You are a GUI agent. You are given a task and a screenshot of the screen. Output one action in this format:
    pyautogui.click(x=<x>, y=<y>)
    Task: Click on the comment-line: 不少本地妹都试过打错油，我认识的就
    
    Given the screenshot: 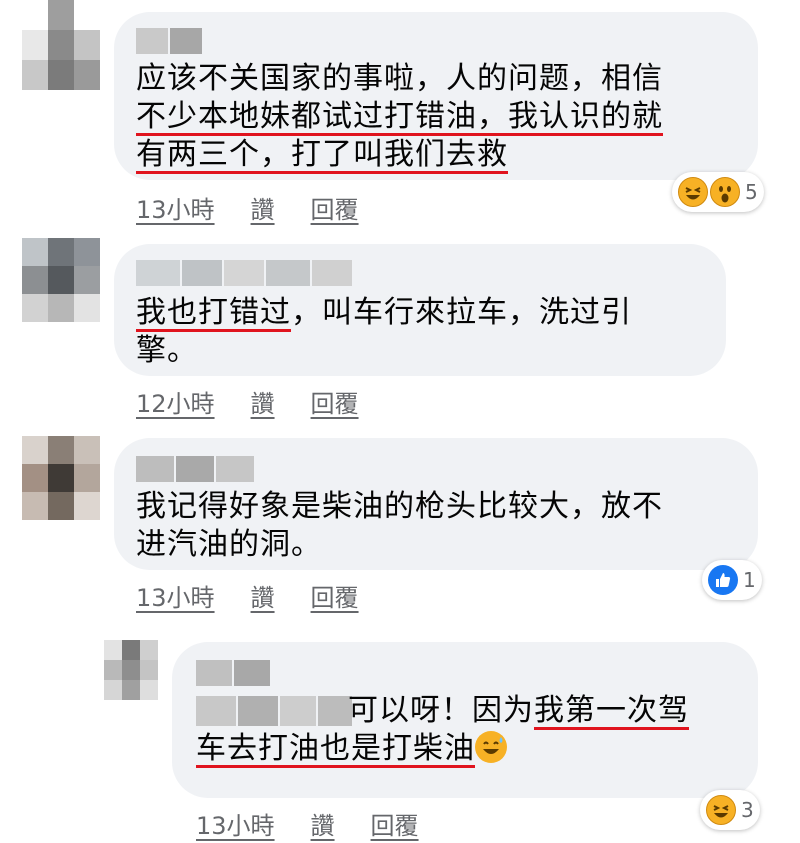 What is the action you would take?
    pyautogui.click(x=399, y=117)
    